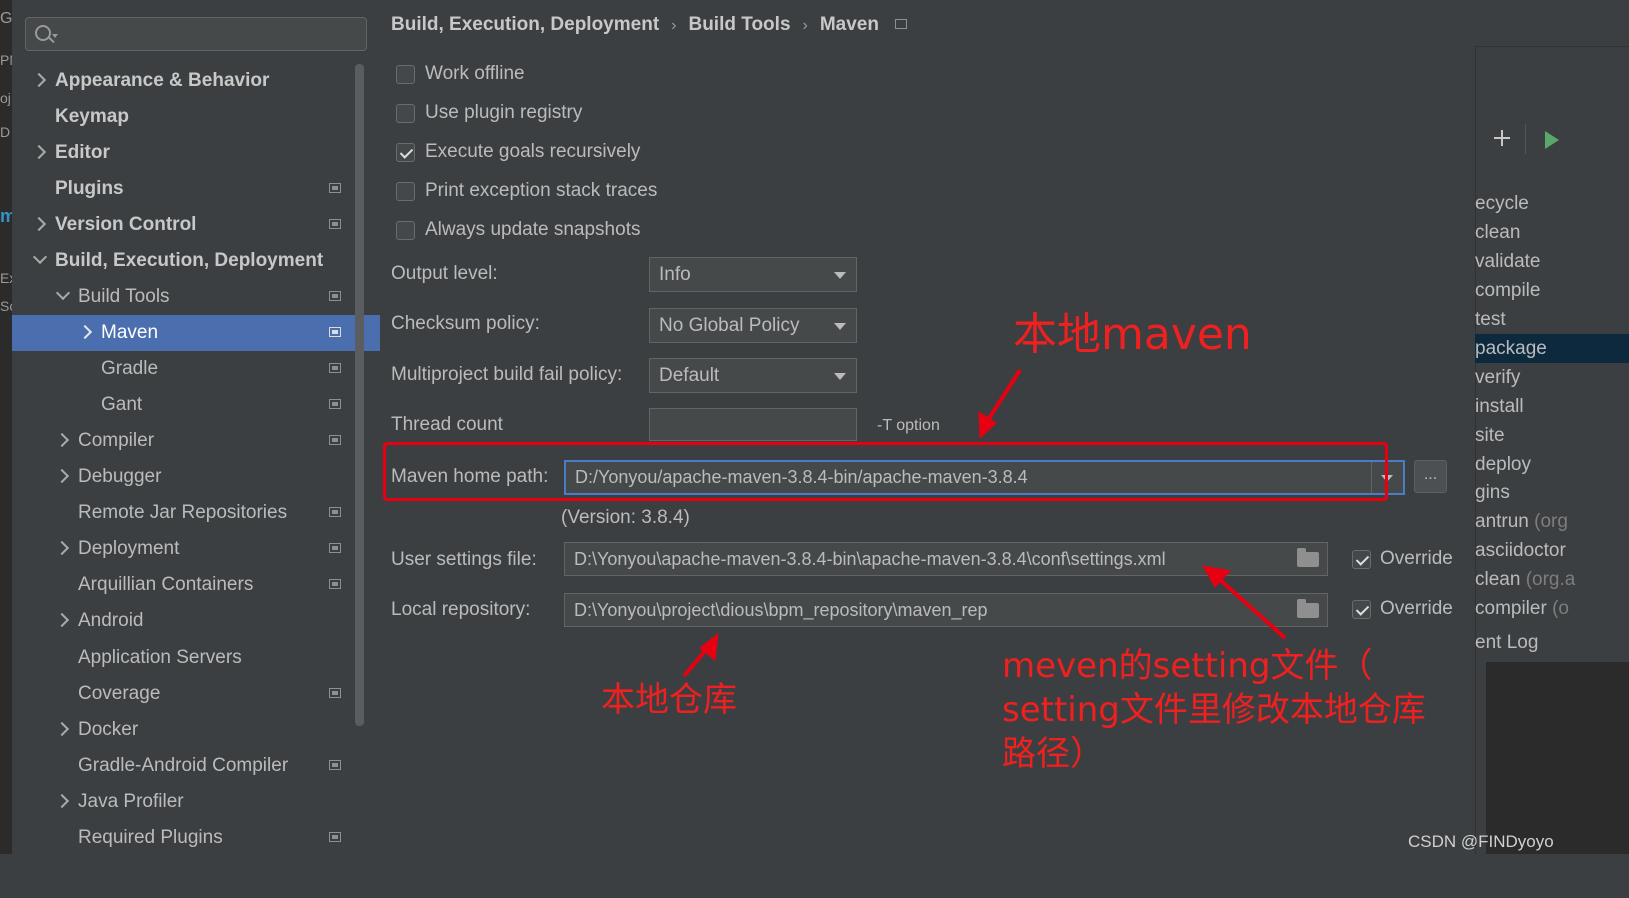  Describe the element at coordinates (1214, 710) in the screenshot. I see `annotation-setting-file-line: setting文件里修改本地仓库` at that location.